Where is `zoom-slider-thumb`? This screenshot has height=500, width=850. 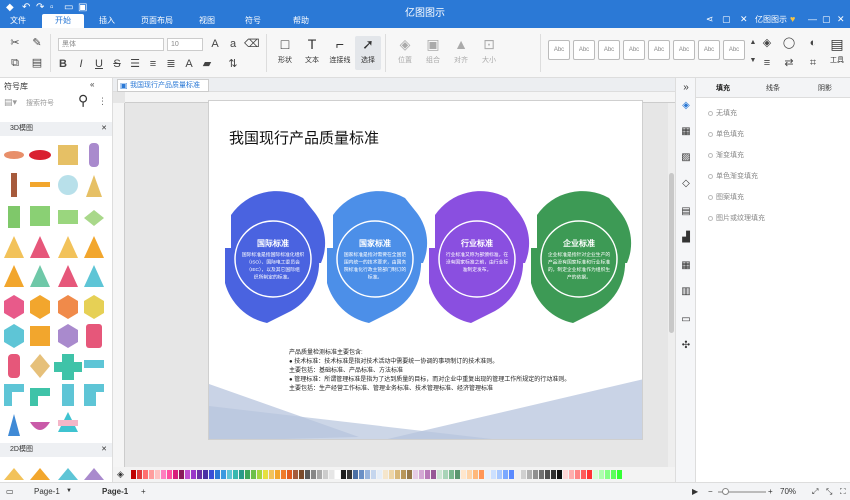
zoom-slider-thumb is located at coordinates (725, 491).